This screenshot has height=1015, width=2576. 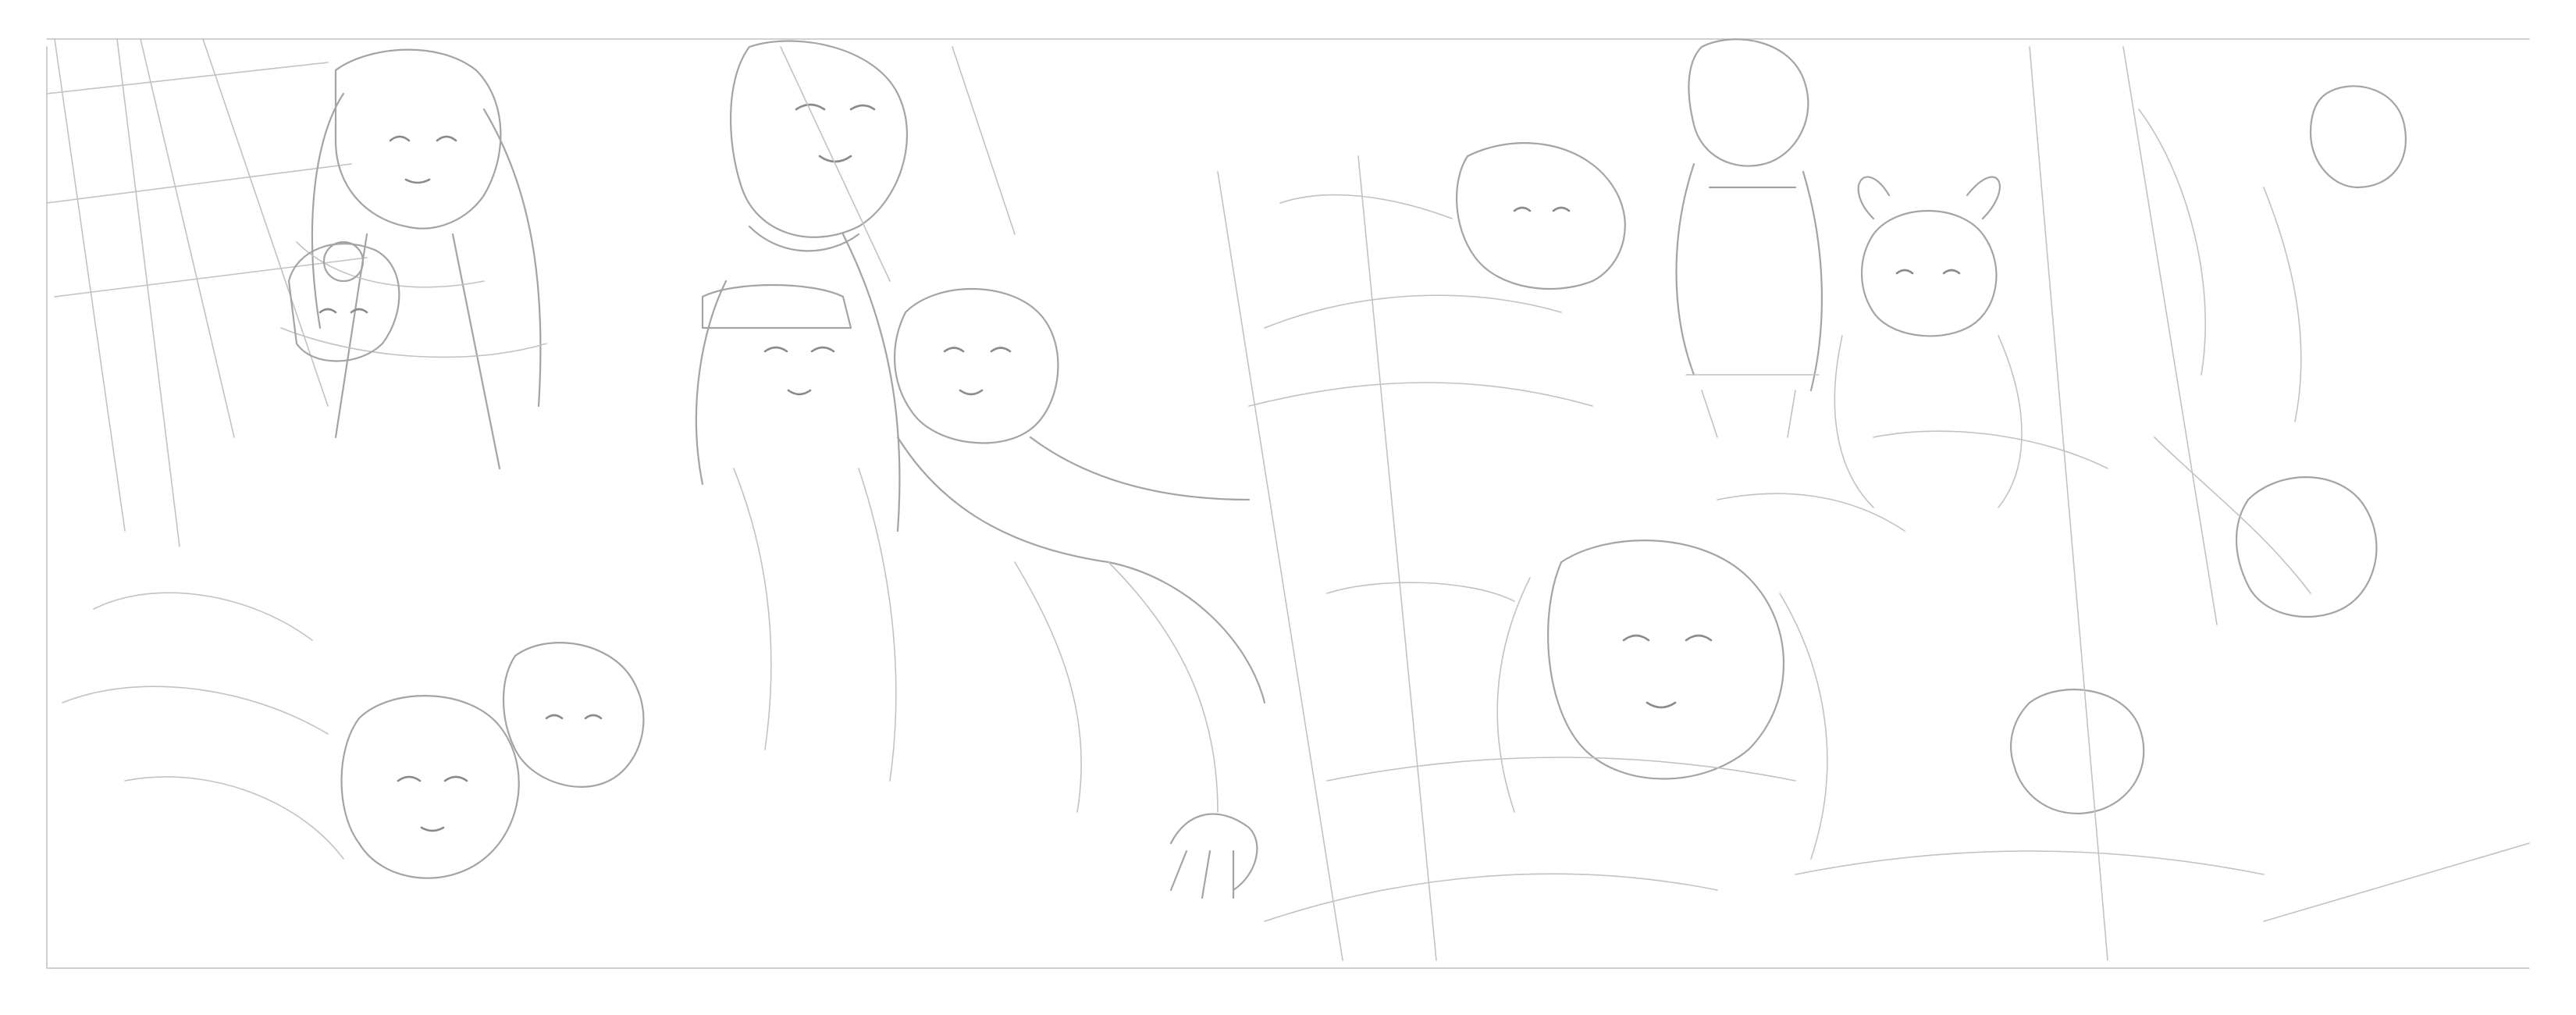 What do you see at coordinates (414, 259) in the screenshot?
I see `figure-top-left-girl` at bounding box center [414, 259].